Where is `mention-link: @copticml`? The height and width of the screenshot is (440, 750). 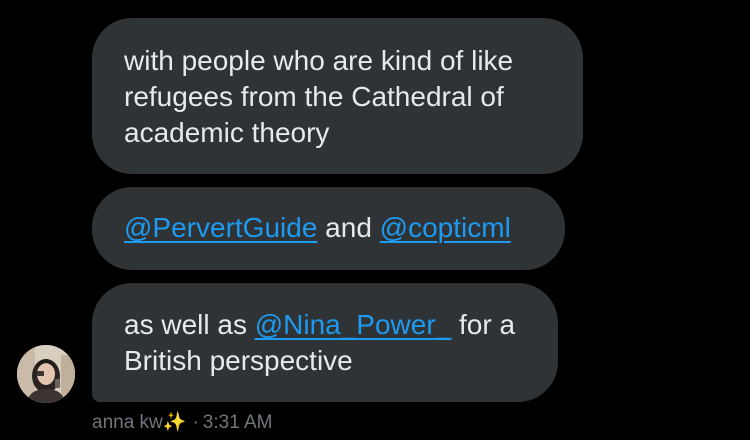 mention-link: @copticml is located at coordinates (445, 227).